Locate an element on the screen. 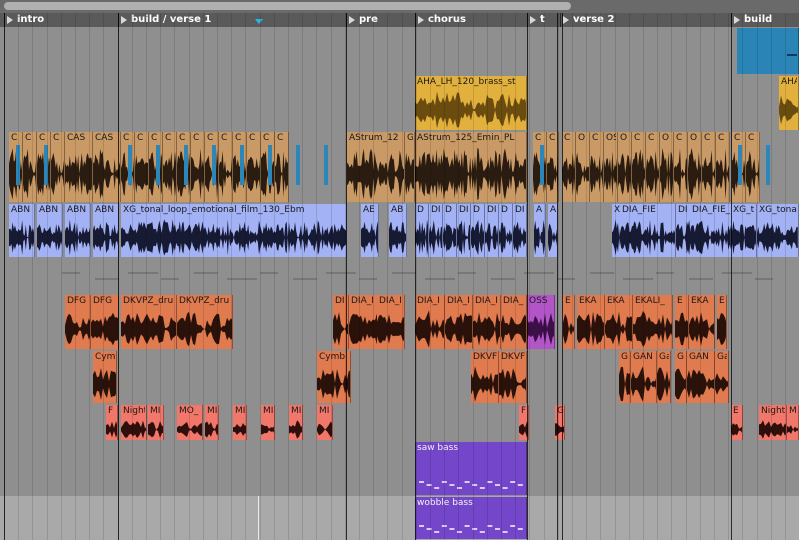 The image size is (799, 540). scrollbar-thumb is located at coordinates (287, 6).